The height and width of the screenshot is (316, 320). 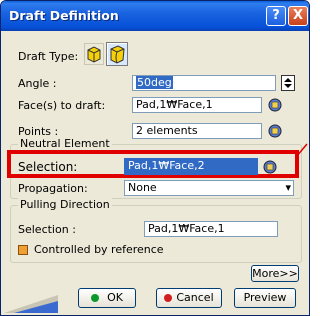 I want to click on ok-button: OK, so click(x=107, y=298).